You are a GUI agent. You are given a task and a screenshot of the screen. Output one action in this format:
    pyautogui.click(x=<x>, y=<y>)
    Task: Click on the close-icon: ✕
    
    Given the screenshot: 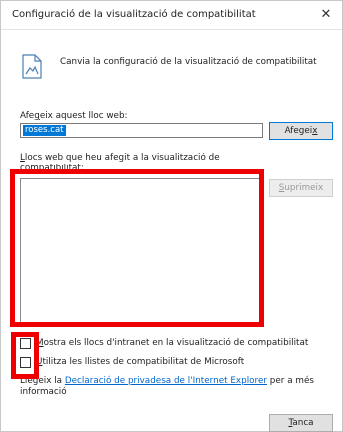 What is the action you would take?
    pyautogui.click(x=326, y=15)
    